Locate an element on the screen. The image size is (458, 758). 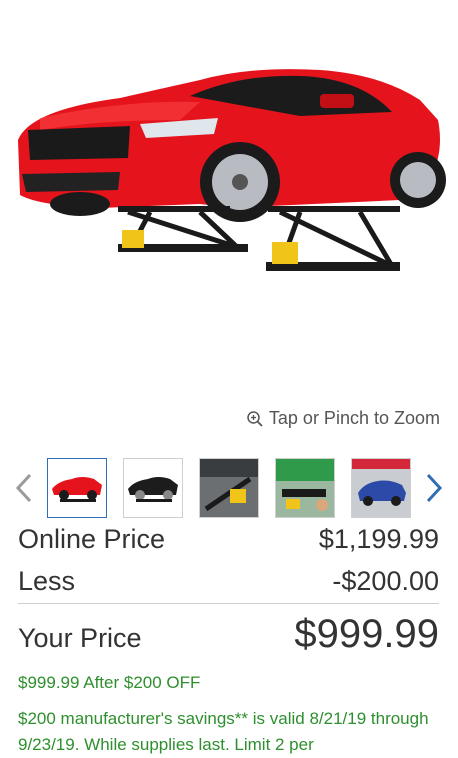
thumbnail-lift-green is located at coordinates (305, 488).